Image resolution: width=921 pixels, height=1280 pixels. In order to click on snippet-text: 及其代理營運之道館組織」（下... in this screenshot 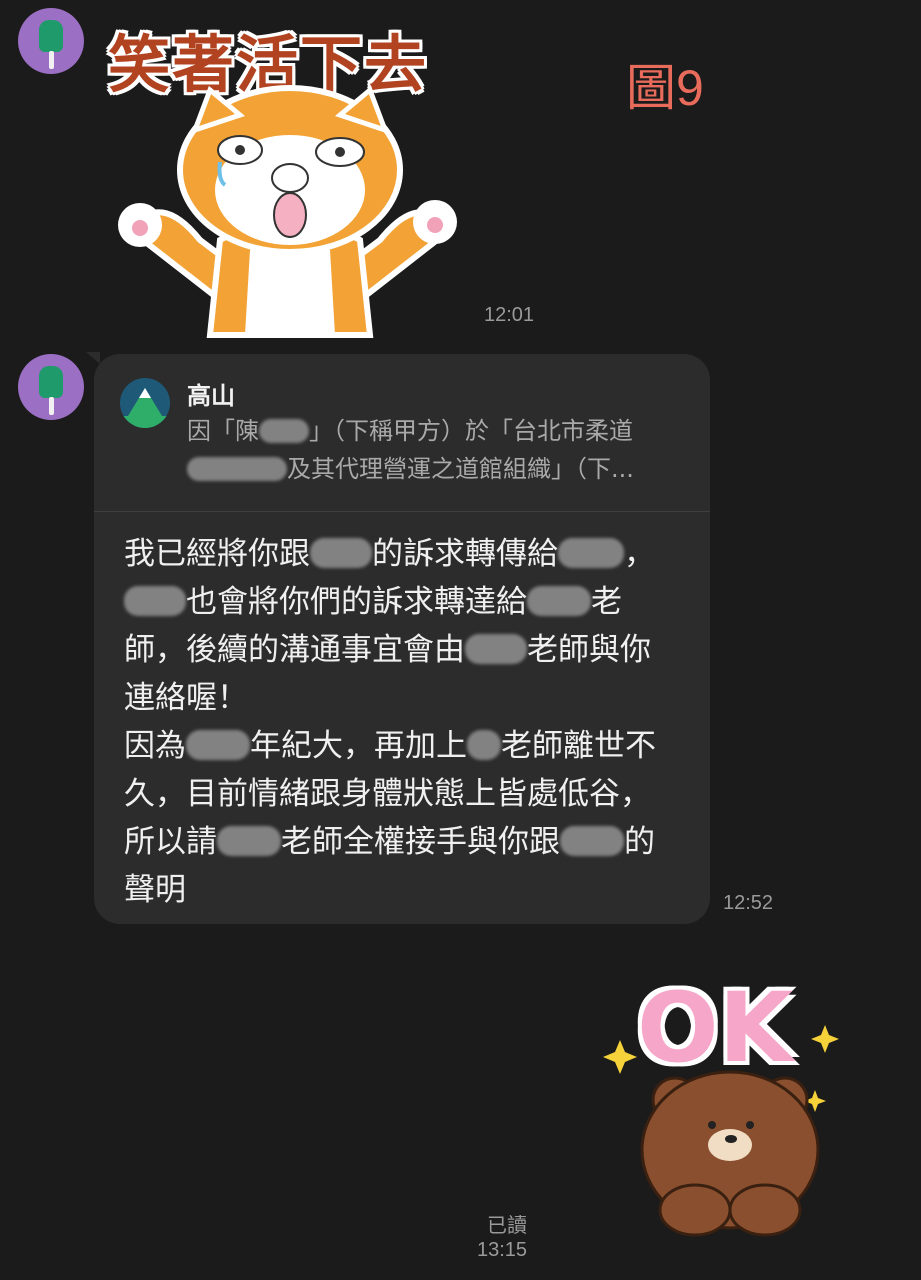, I will do `click(460, 469)`.